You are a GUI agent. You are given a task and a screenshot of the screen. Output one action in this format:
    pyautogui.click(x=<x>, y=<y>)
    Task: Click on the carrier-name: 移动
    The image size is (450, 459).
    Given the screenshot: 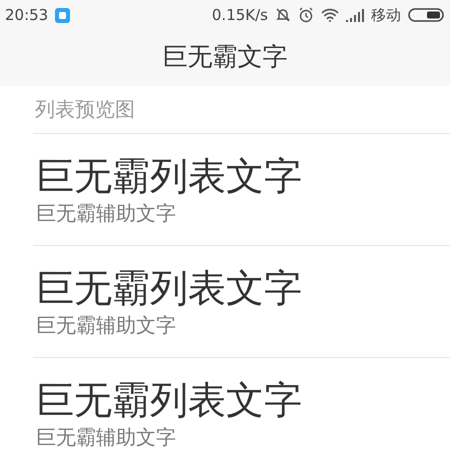 What is the action you would take?
    pyautogui.click(x=386, y=15)
    